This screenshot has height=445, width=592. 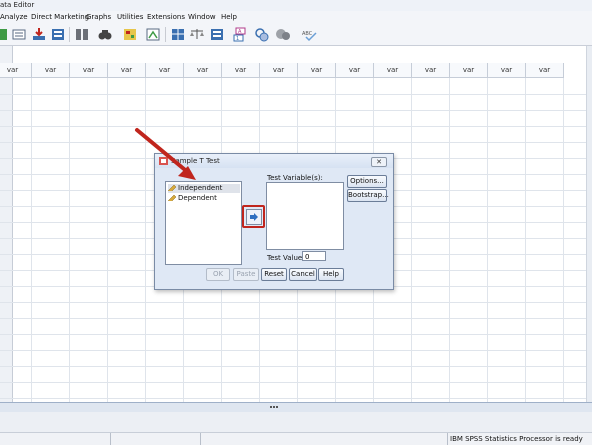 I want to click on insert-cases-icon, so click(x=130, y=34).